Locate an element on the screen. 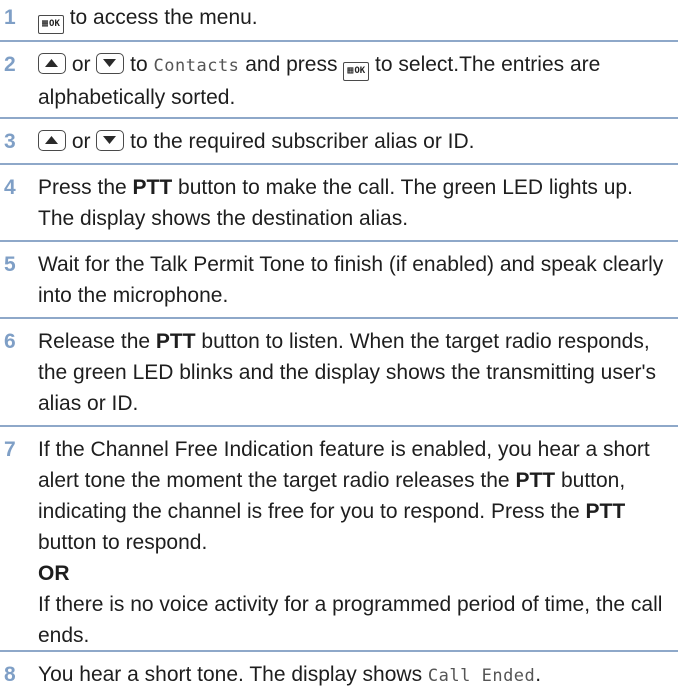  step-number: 2 is located at coordinates (10, 64).